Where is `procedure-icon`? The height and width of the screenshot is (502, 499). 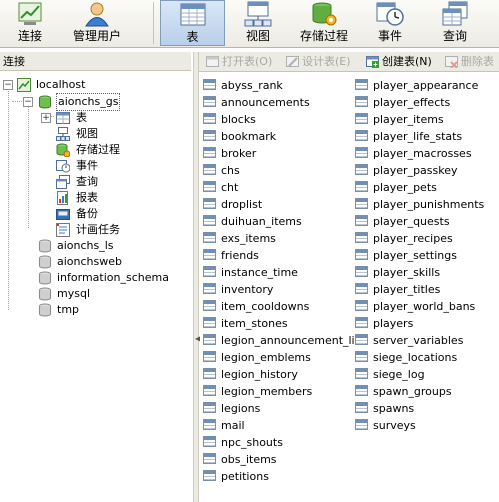 procedure-icon is located at coordinates (324, 14).